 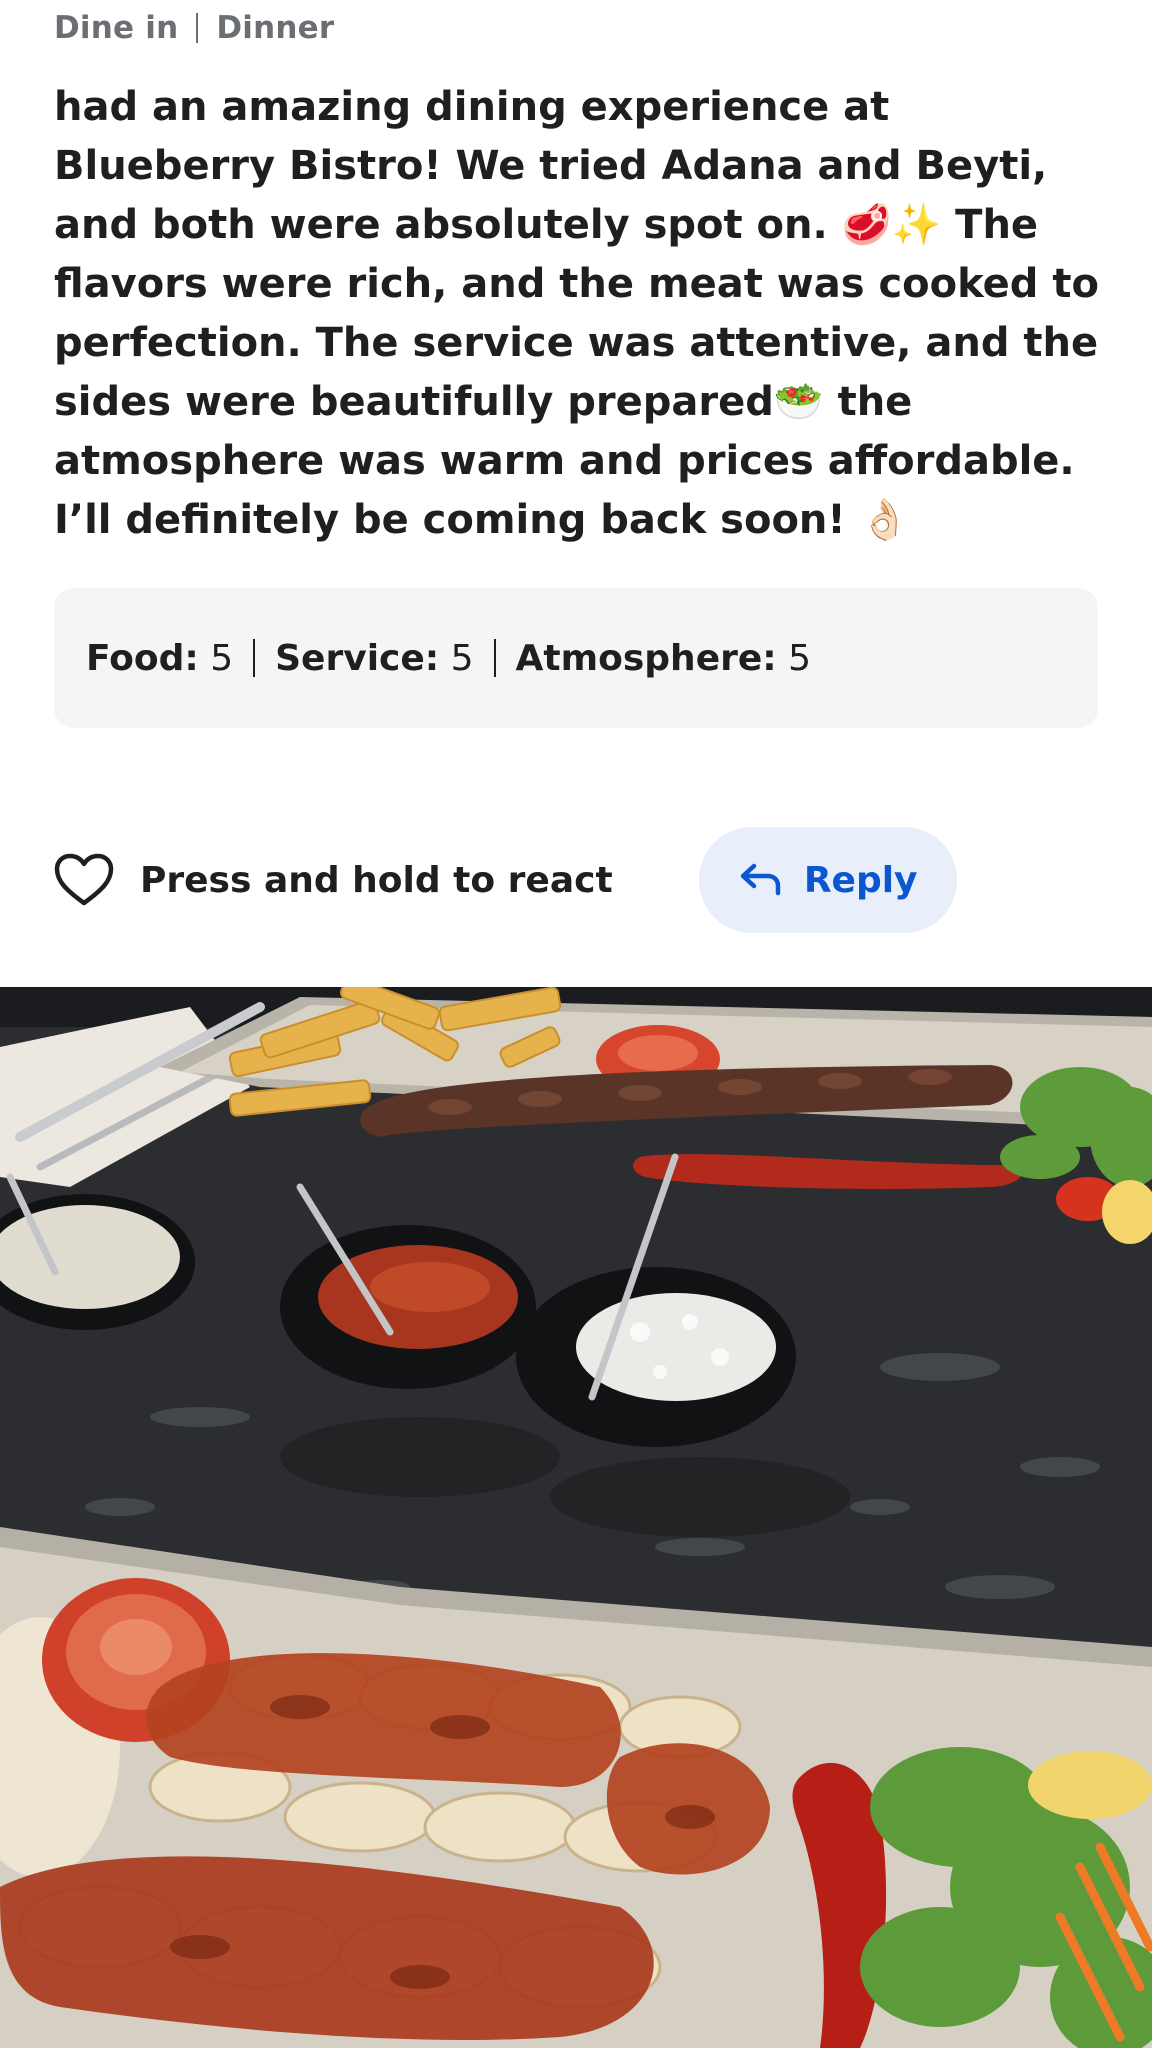 I want to click on service-rating-label: Service:, so click(x=357, y=658).